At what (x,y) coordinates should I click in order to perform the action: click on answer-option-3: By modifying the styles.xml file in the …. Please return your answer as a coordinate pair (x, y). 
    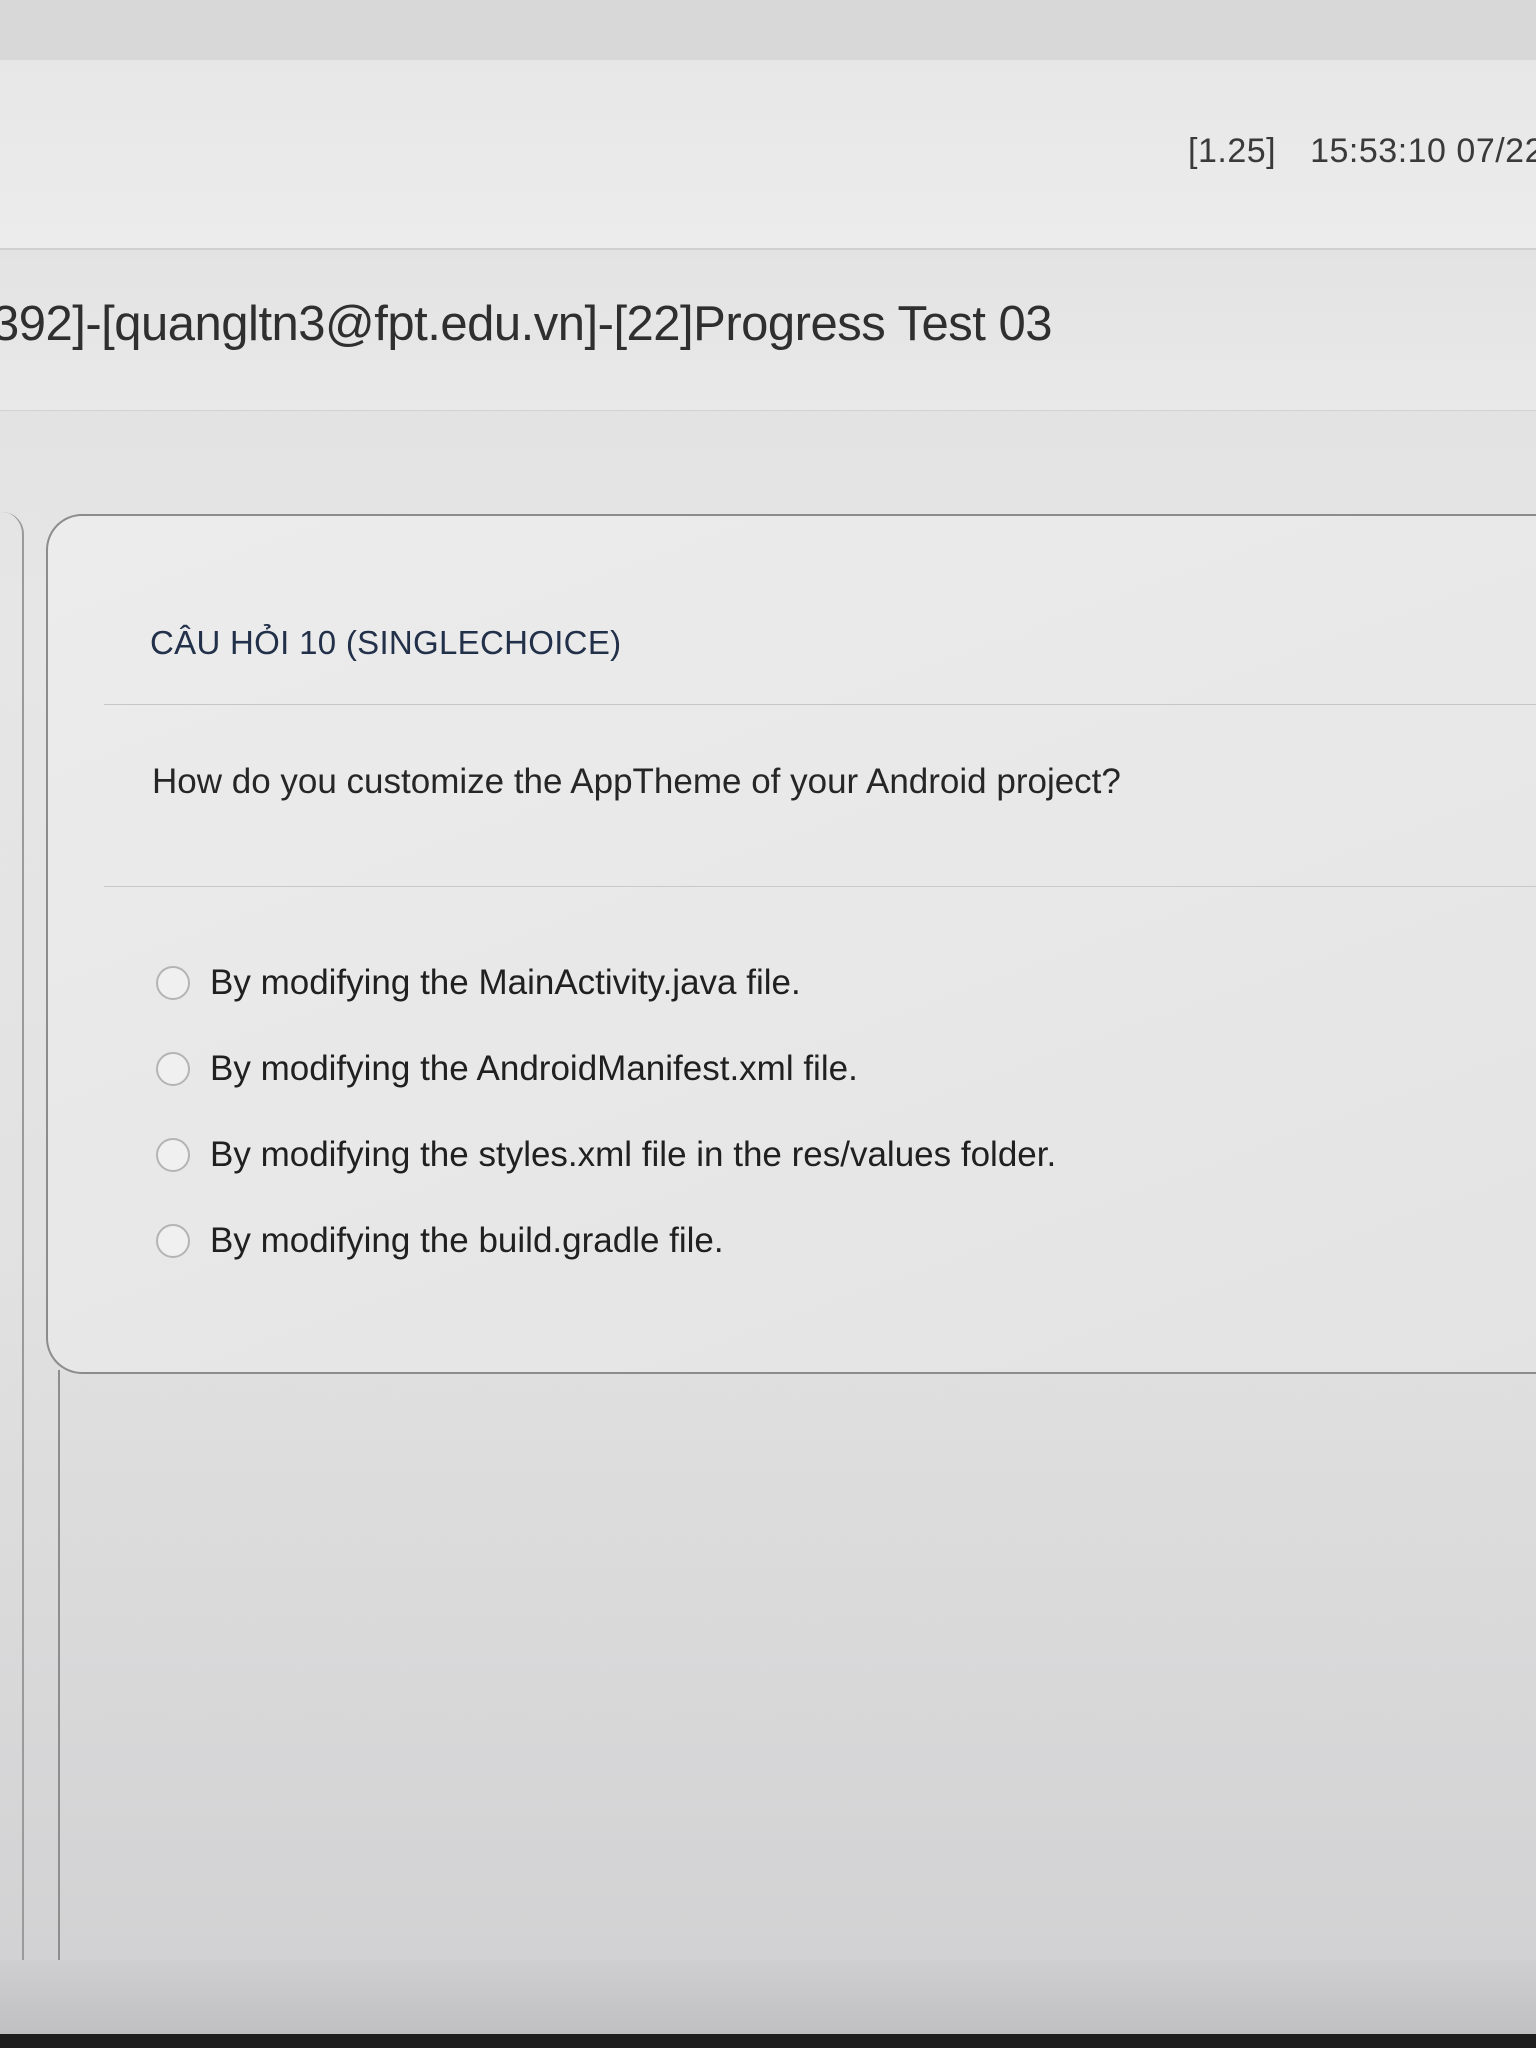
    Looking at the image, I should click on (606, 1155).